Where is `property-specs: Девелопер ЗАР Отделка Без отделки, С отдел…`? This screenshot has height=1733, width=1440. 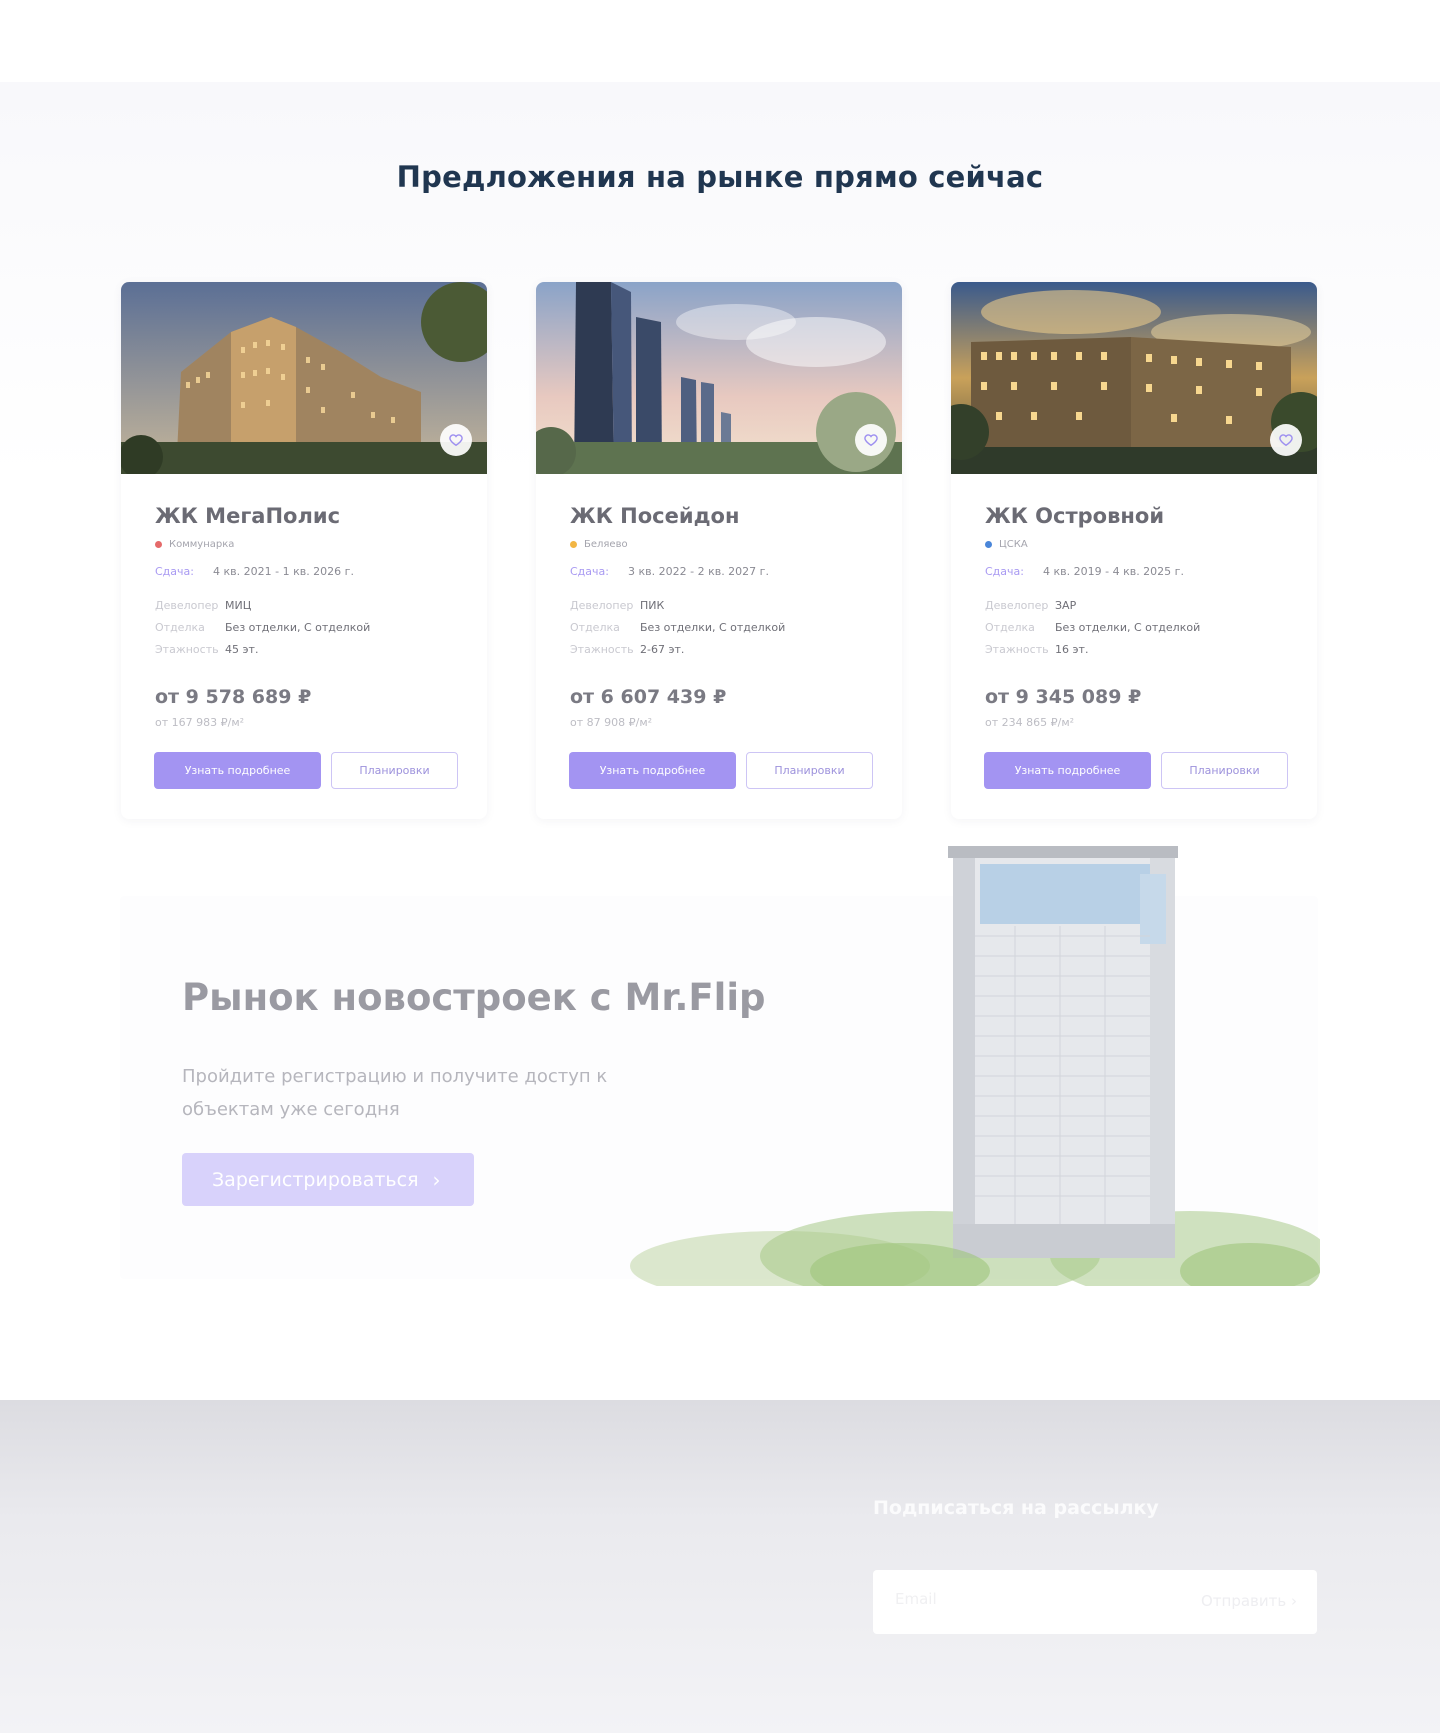 property-specs: Девелопер ЗАР Отделка Без отделки, С отдел… is located at coordinates (1137, 627).